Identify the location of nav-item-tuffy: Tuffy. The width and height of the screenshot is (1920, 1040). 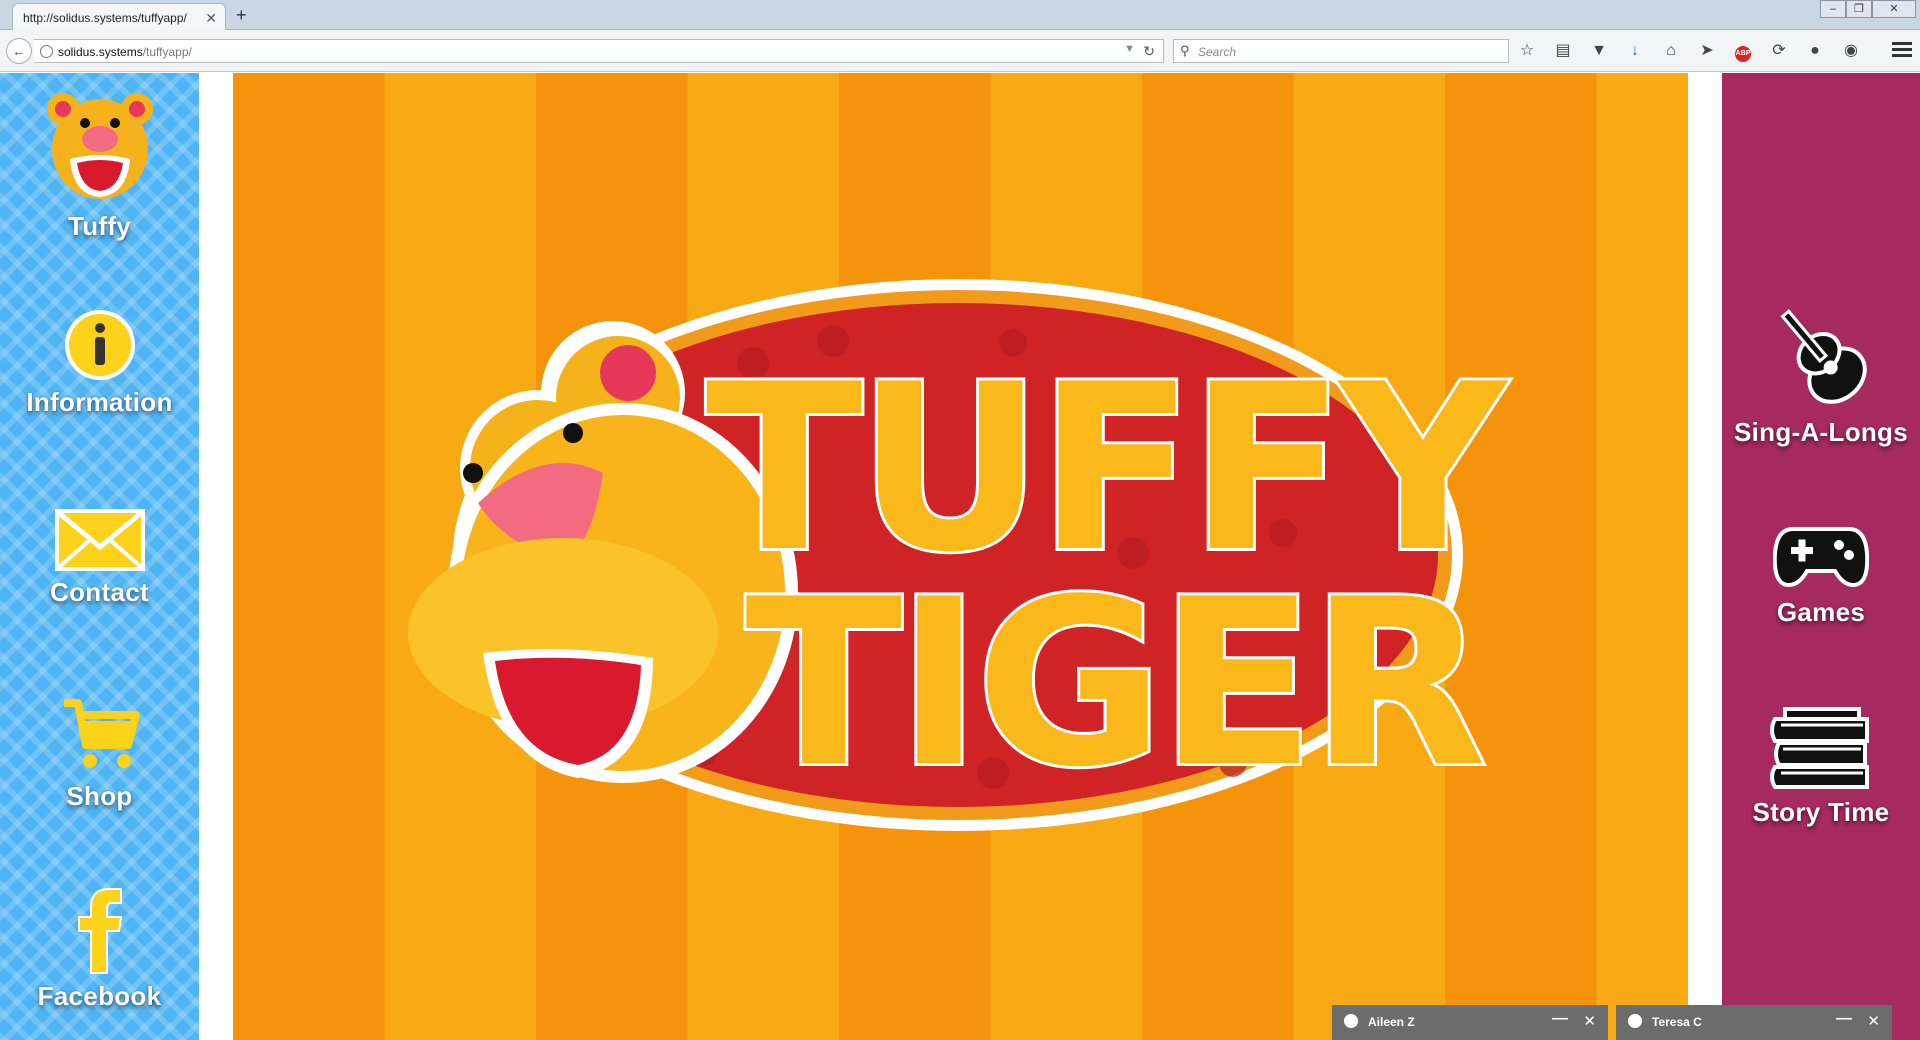
(99, 164).